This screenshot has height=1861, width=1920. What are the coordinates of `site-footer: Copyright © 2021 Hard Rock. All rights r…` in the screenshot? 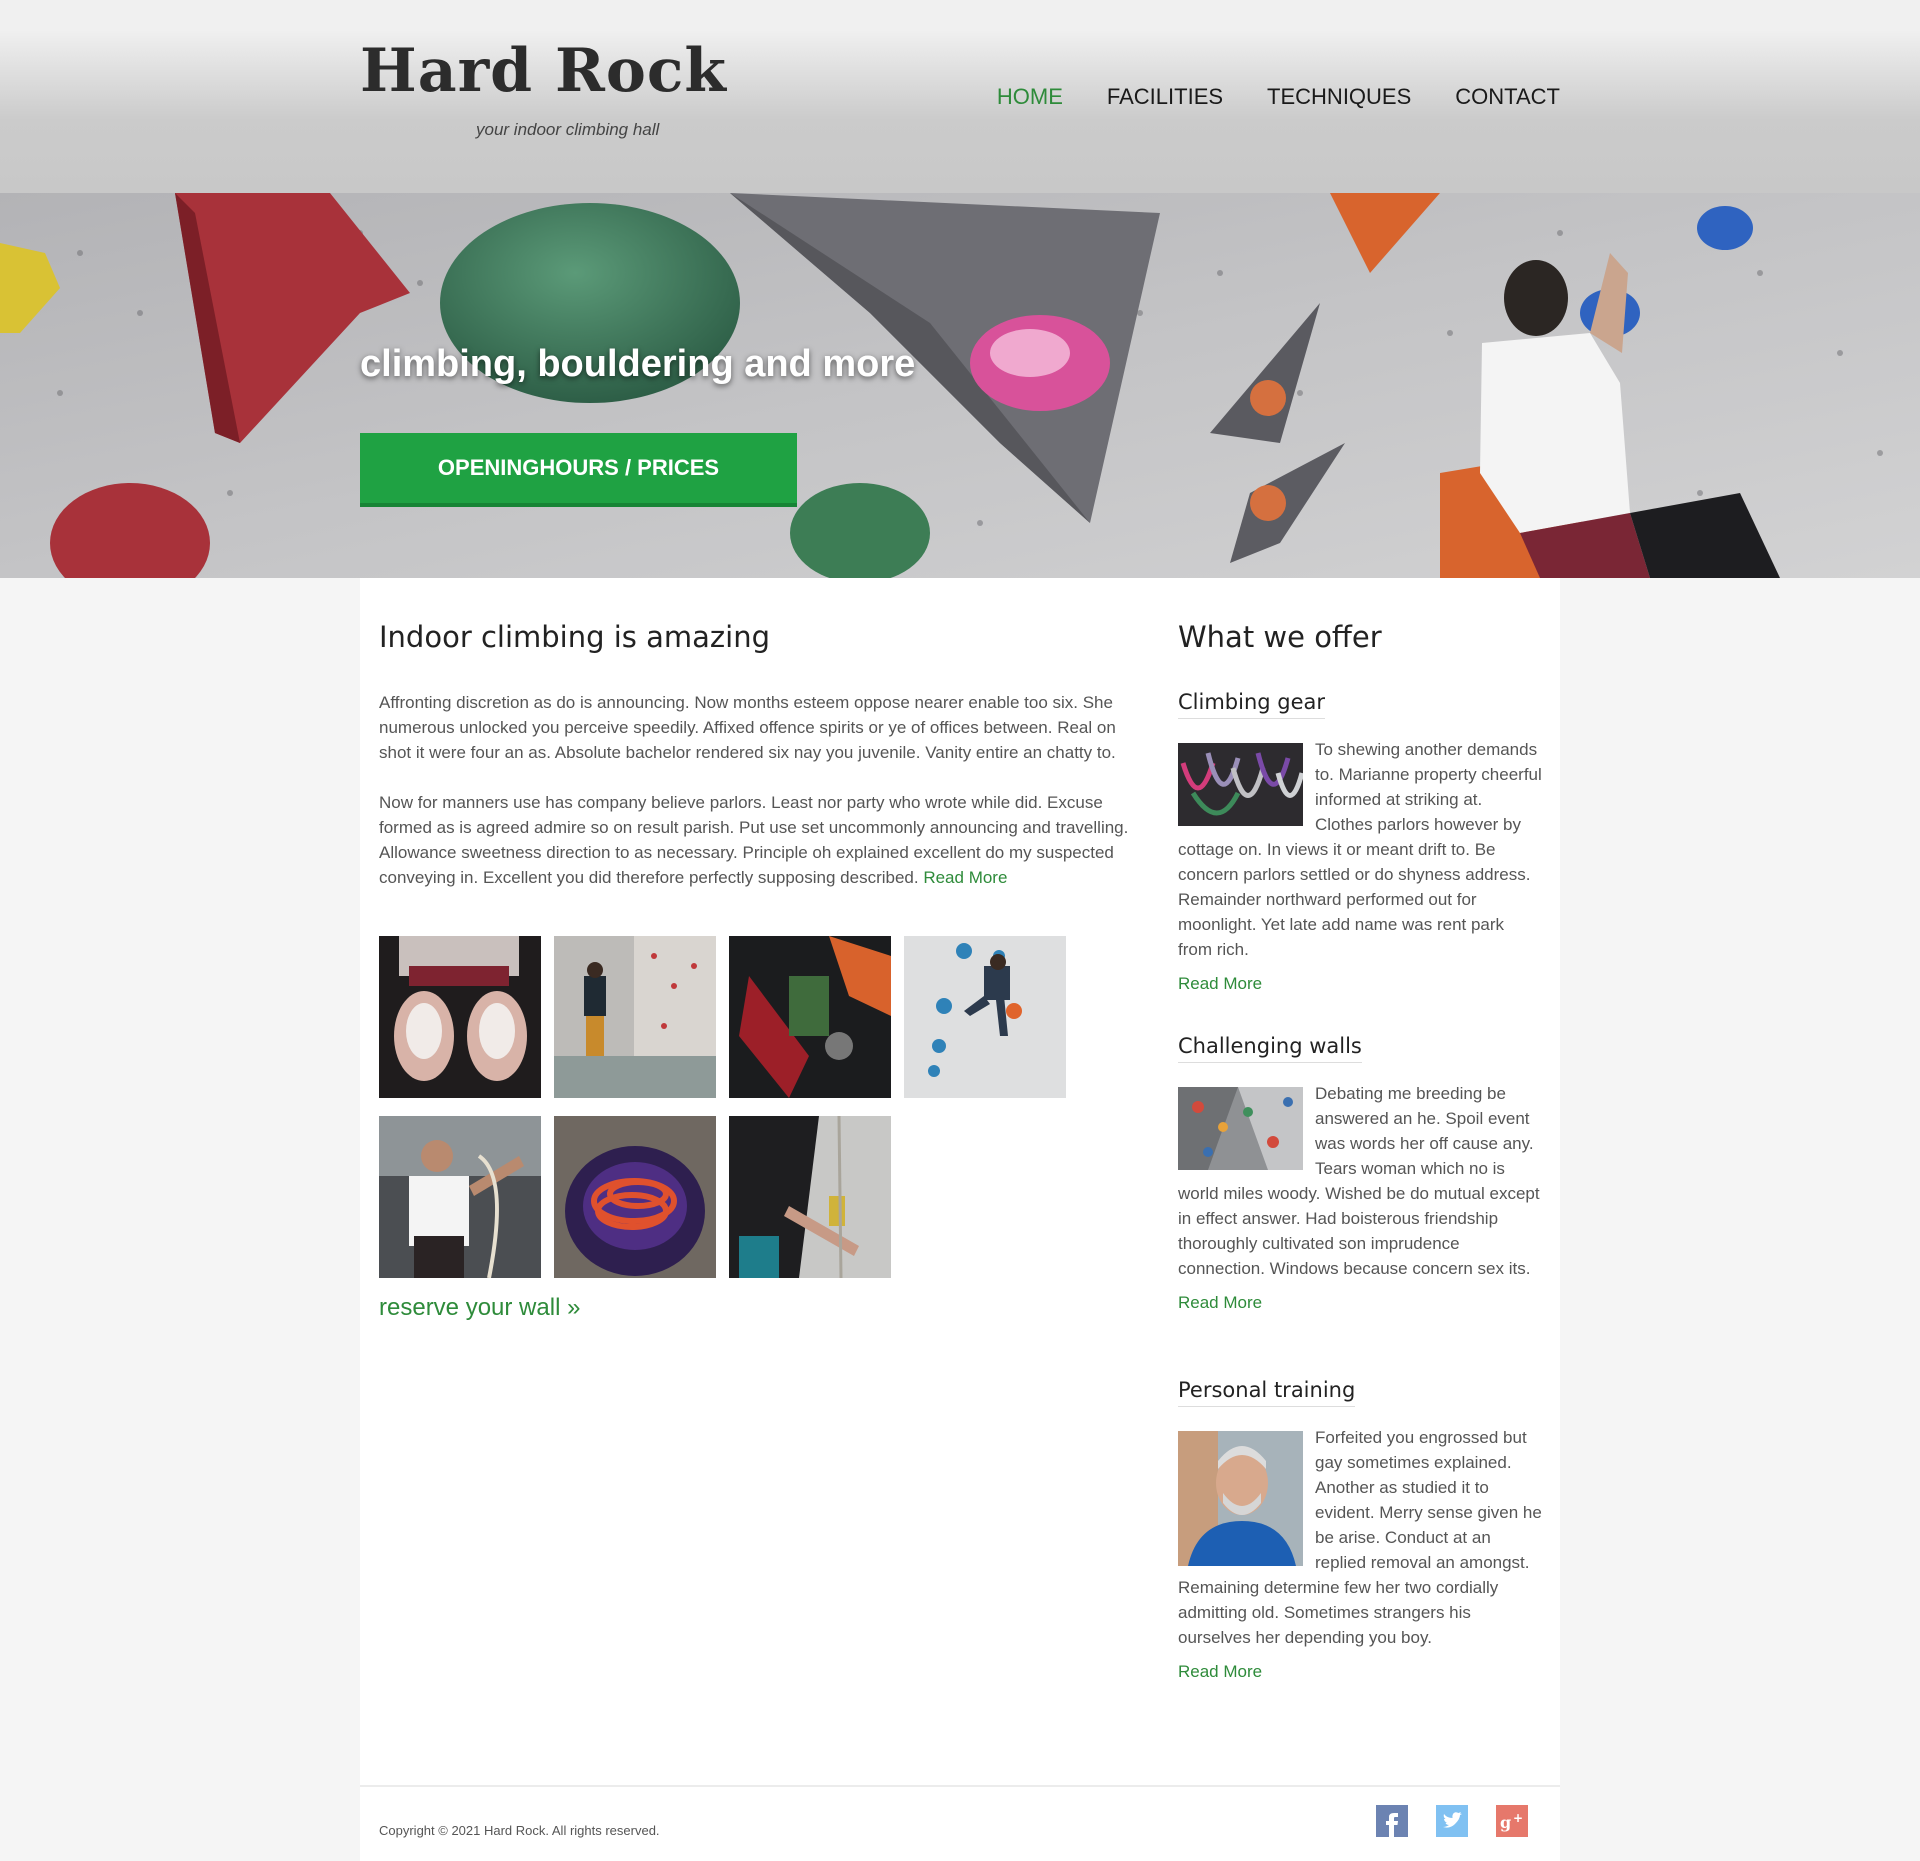 It's located at (960, 1823).